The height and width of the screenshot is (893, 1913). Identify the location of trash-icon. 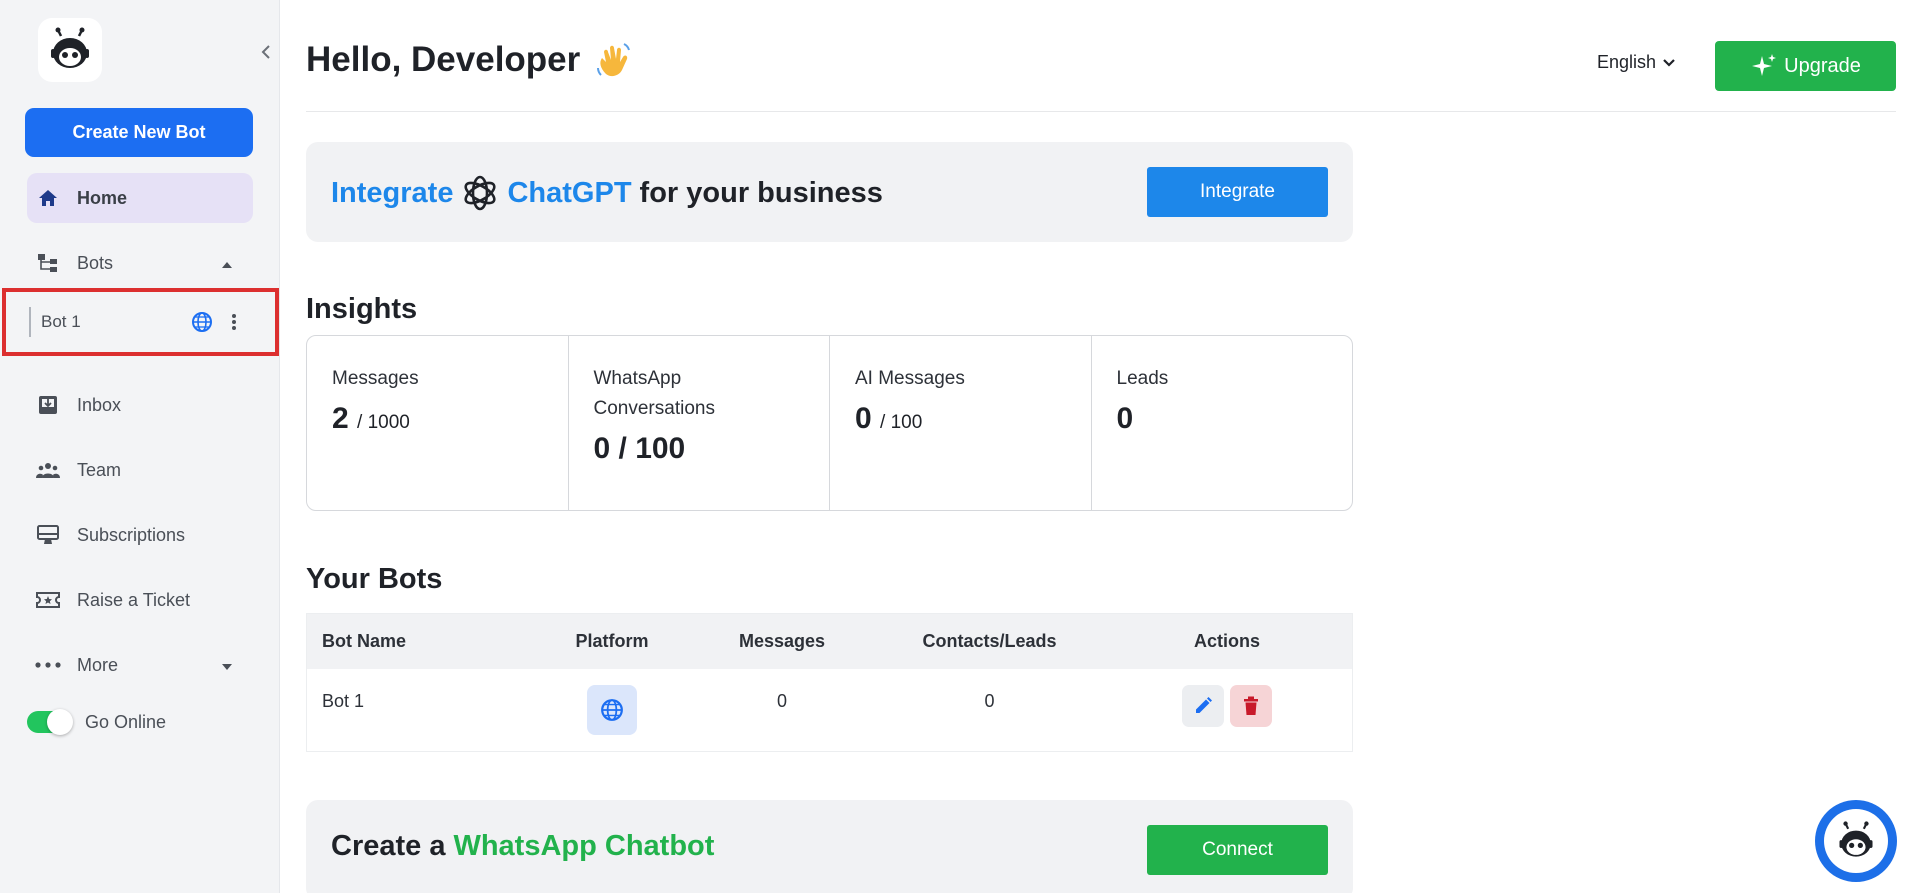
(1251, 705).